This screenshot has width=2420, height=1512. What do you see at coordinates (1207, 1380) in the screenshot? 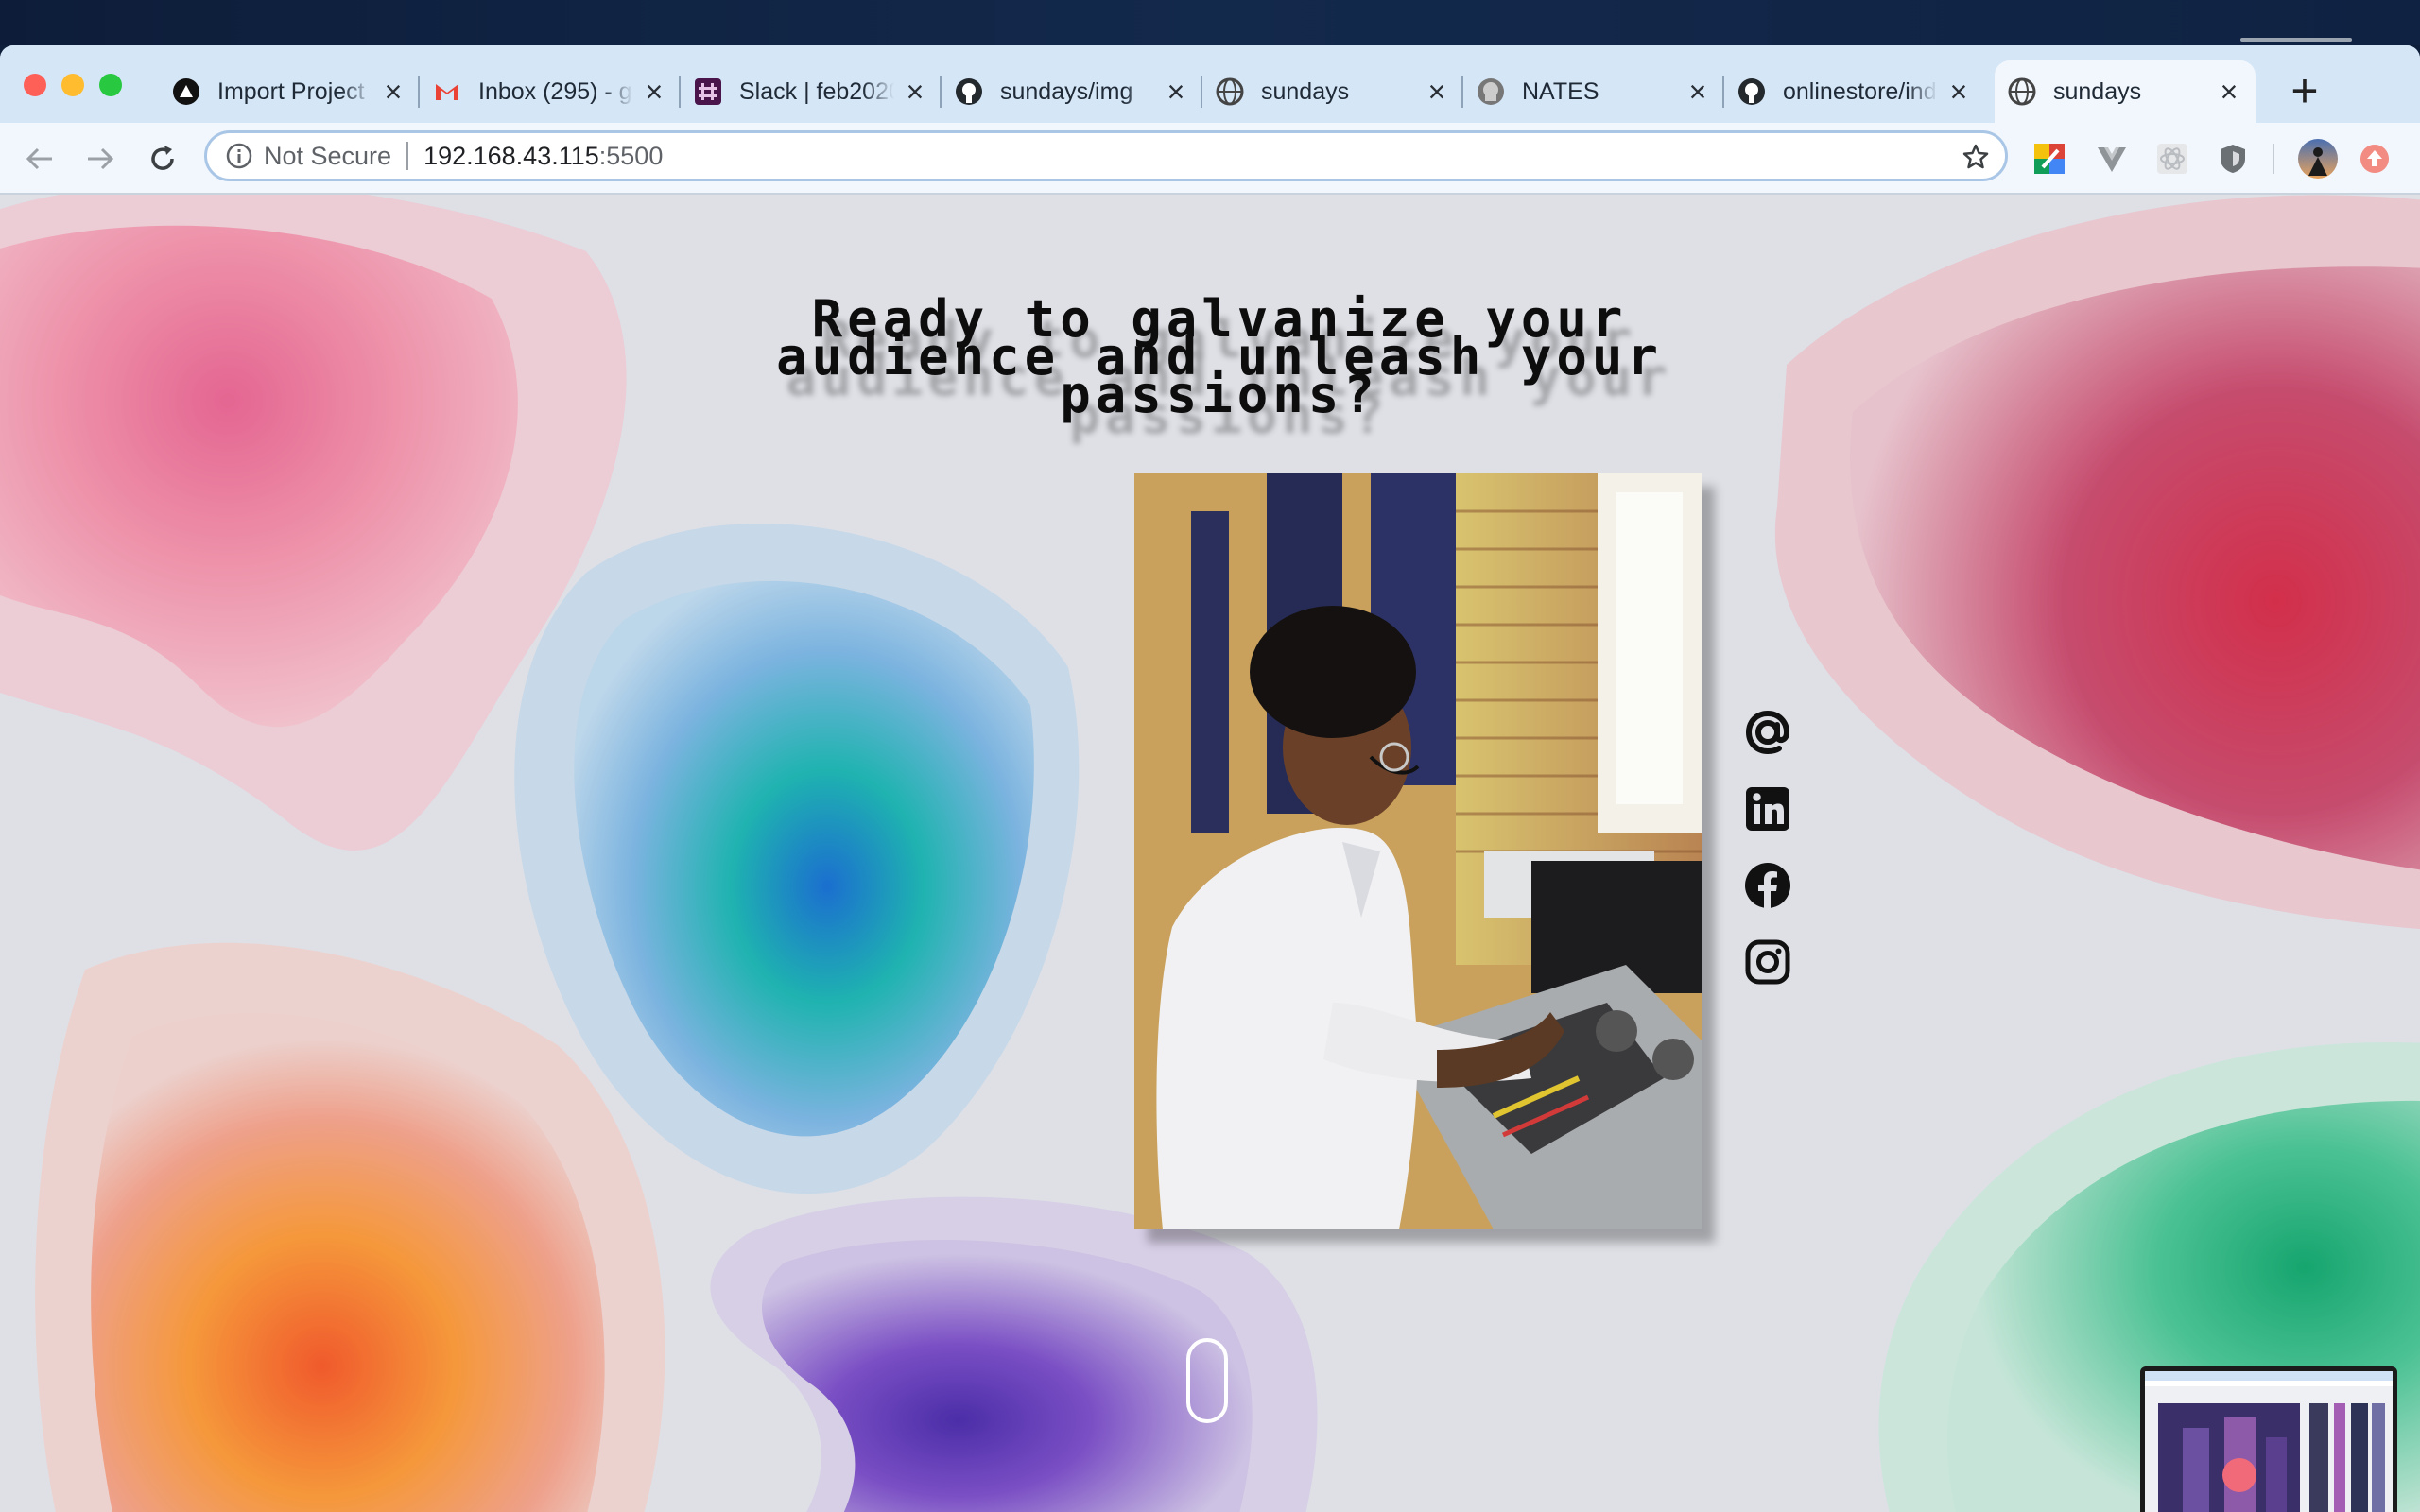
I see `scroll-indicator` at bounding box center [1207, 1380].